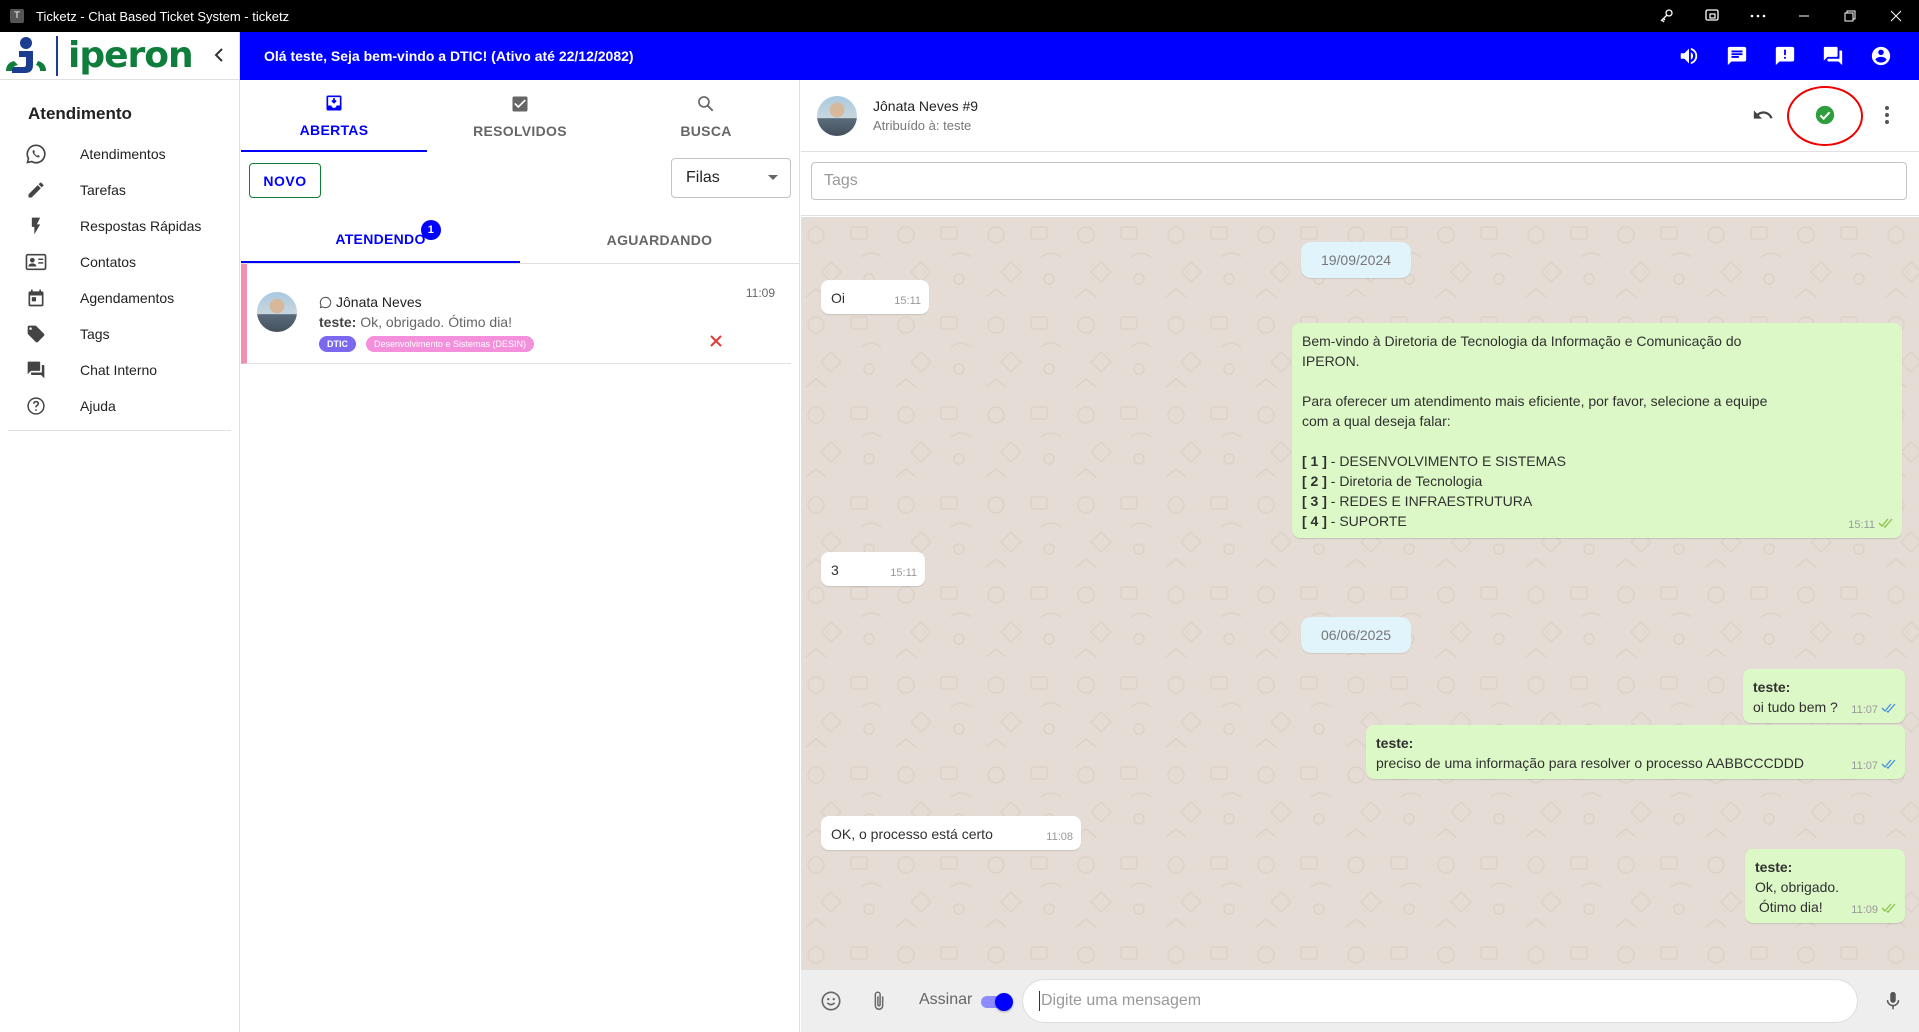 The image size is (1919, 1032). I want to click on sidebar-item-atendimentos: Atendimentos, so click(119, 154).